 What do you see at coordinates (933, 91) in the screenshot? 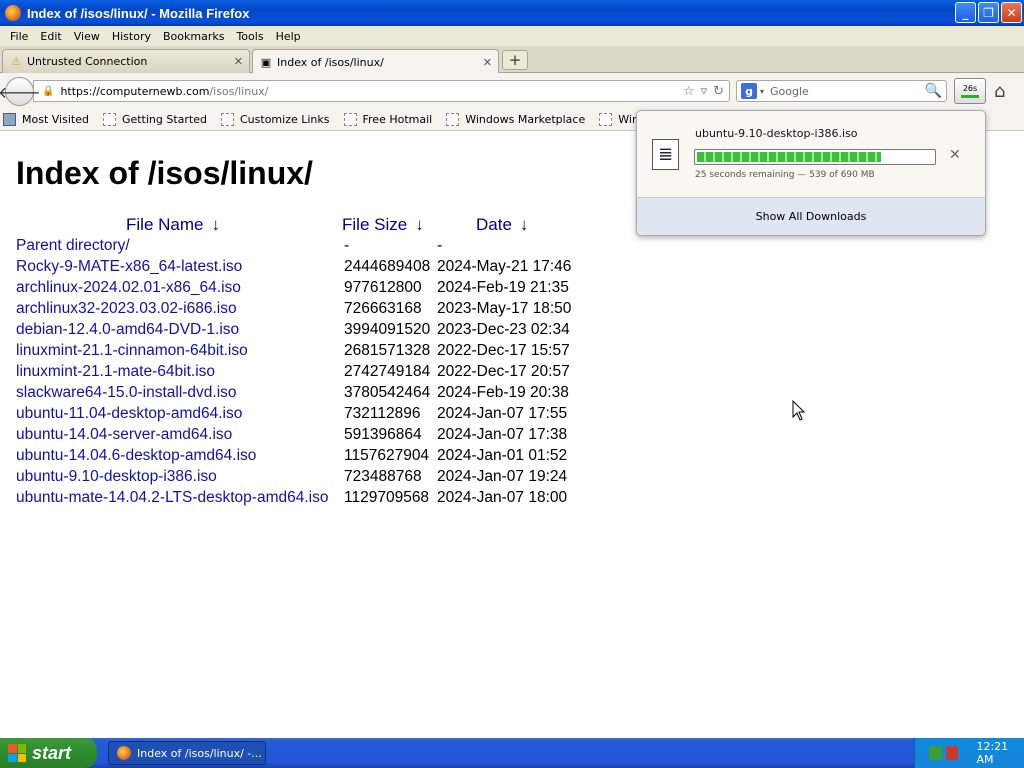
I see `magnifier-icon: 🔍` at bounding box center [933, 91].